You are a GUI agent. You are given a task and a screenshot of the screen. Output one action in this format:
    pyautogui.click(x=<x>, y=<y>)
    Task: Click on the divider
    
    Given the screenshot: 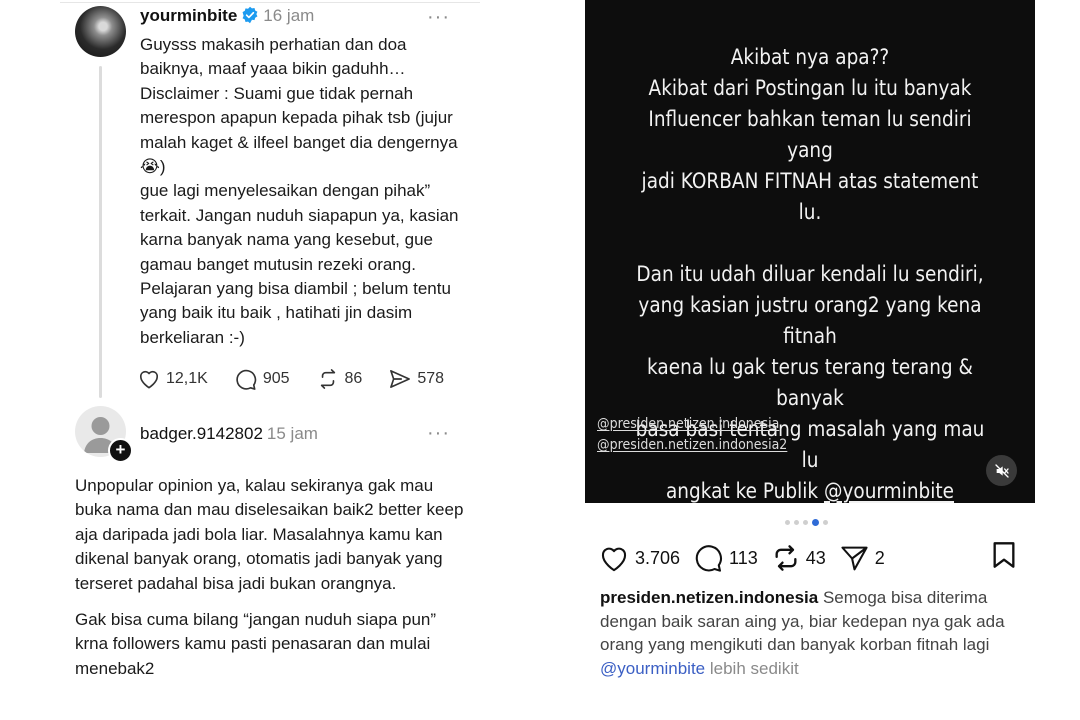 What is the action you would take?
    pyautogui.click(x=270, y=2)
    